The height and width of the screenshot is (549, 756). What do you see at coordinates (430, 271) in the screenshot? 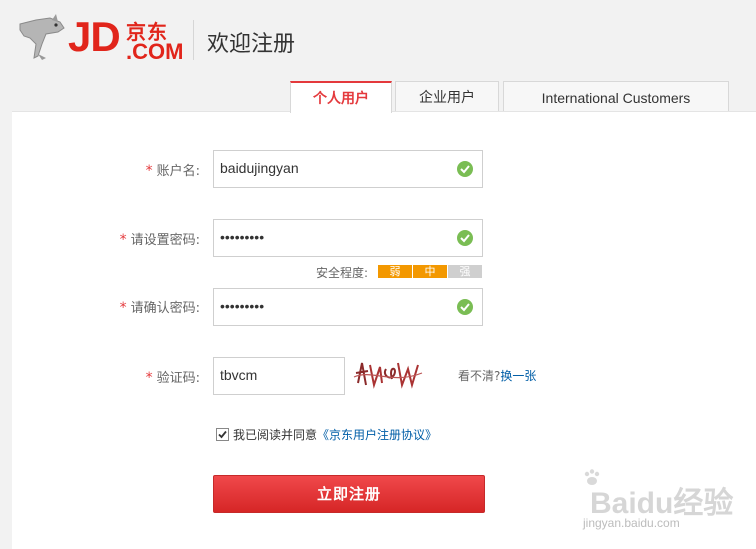
I see `strength-medium: 中` at bounding box center [430, 271].